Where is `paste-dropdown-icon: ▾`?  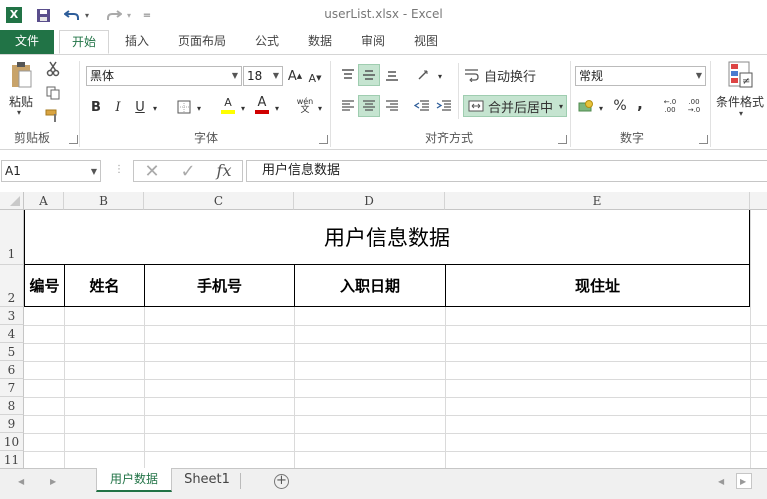
paste-dropdown-icon: ▾ is located at coordinates (19, 112).